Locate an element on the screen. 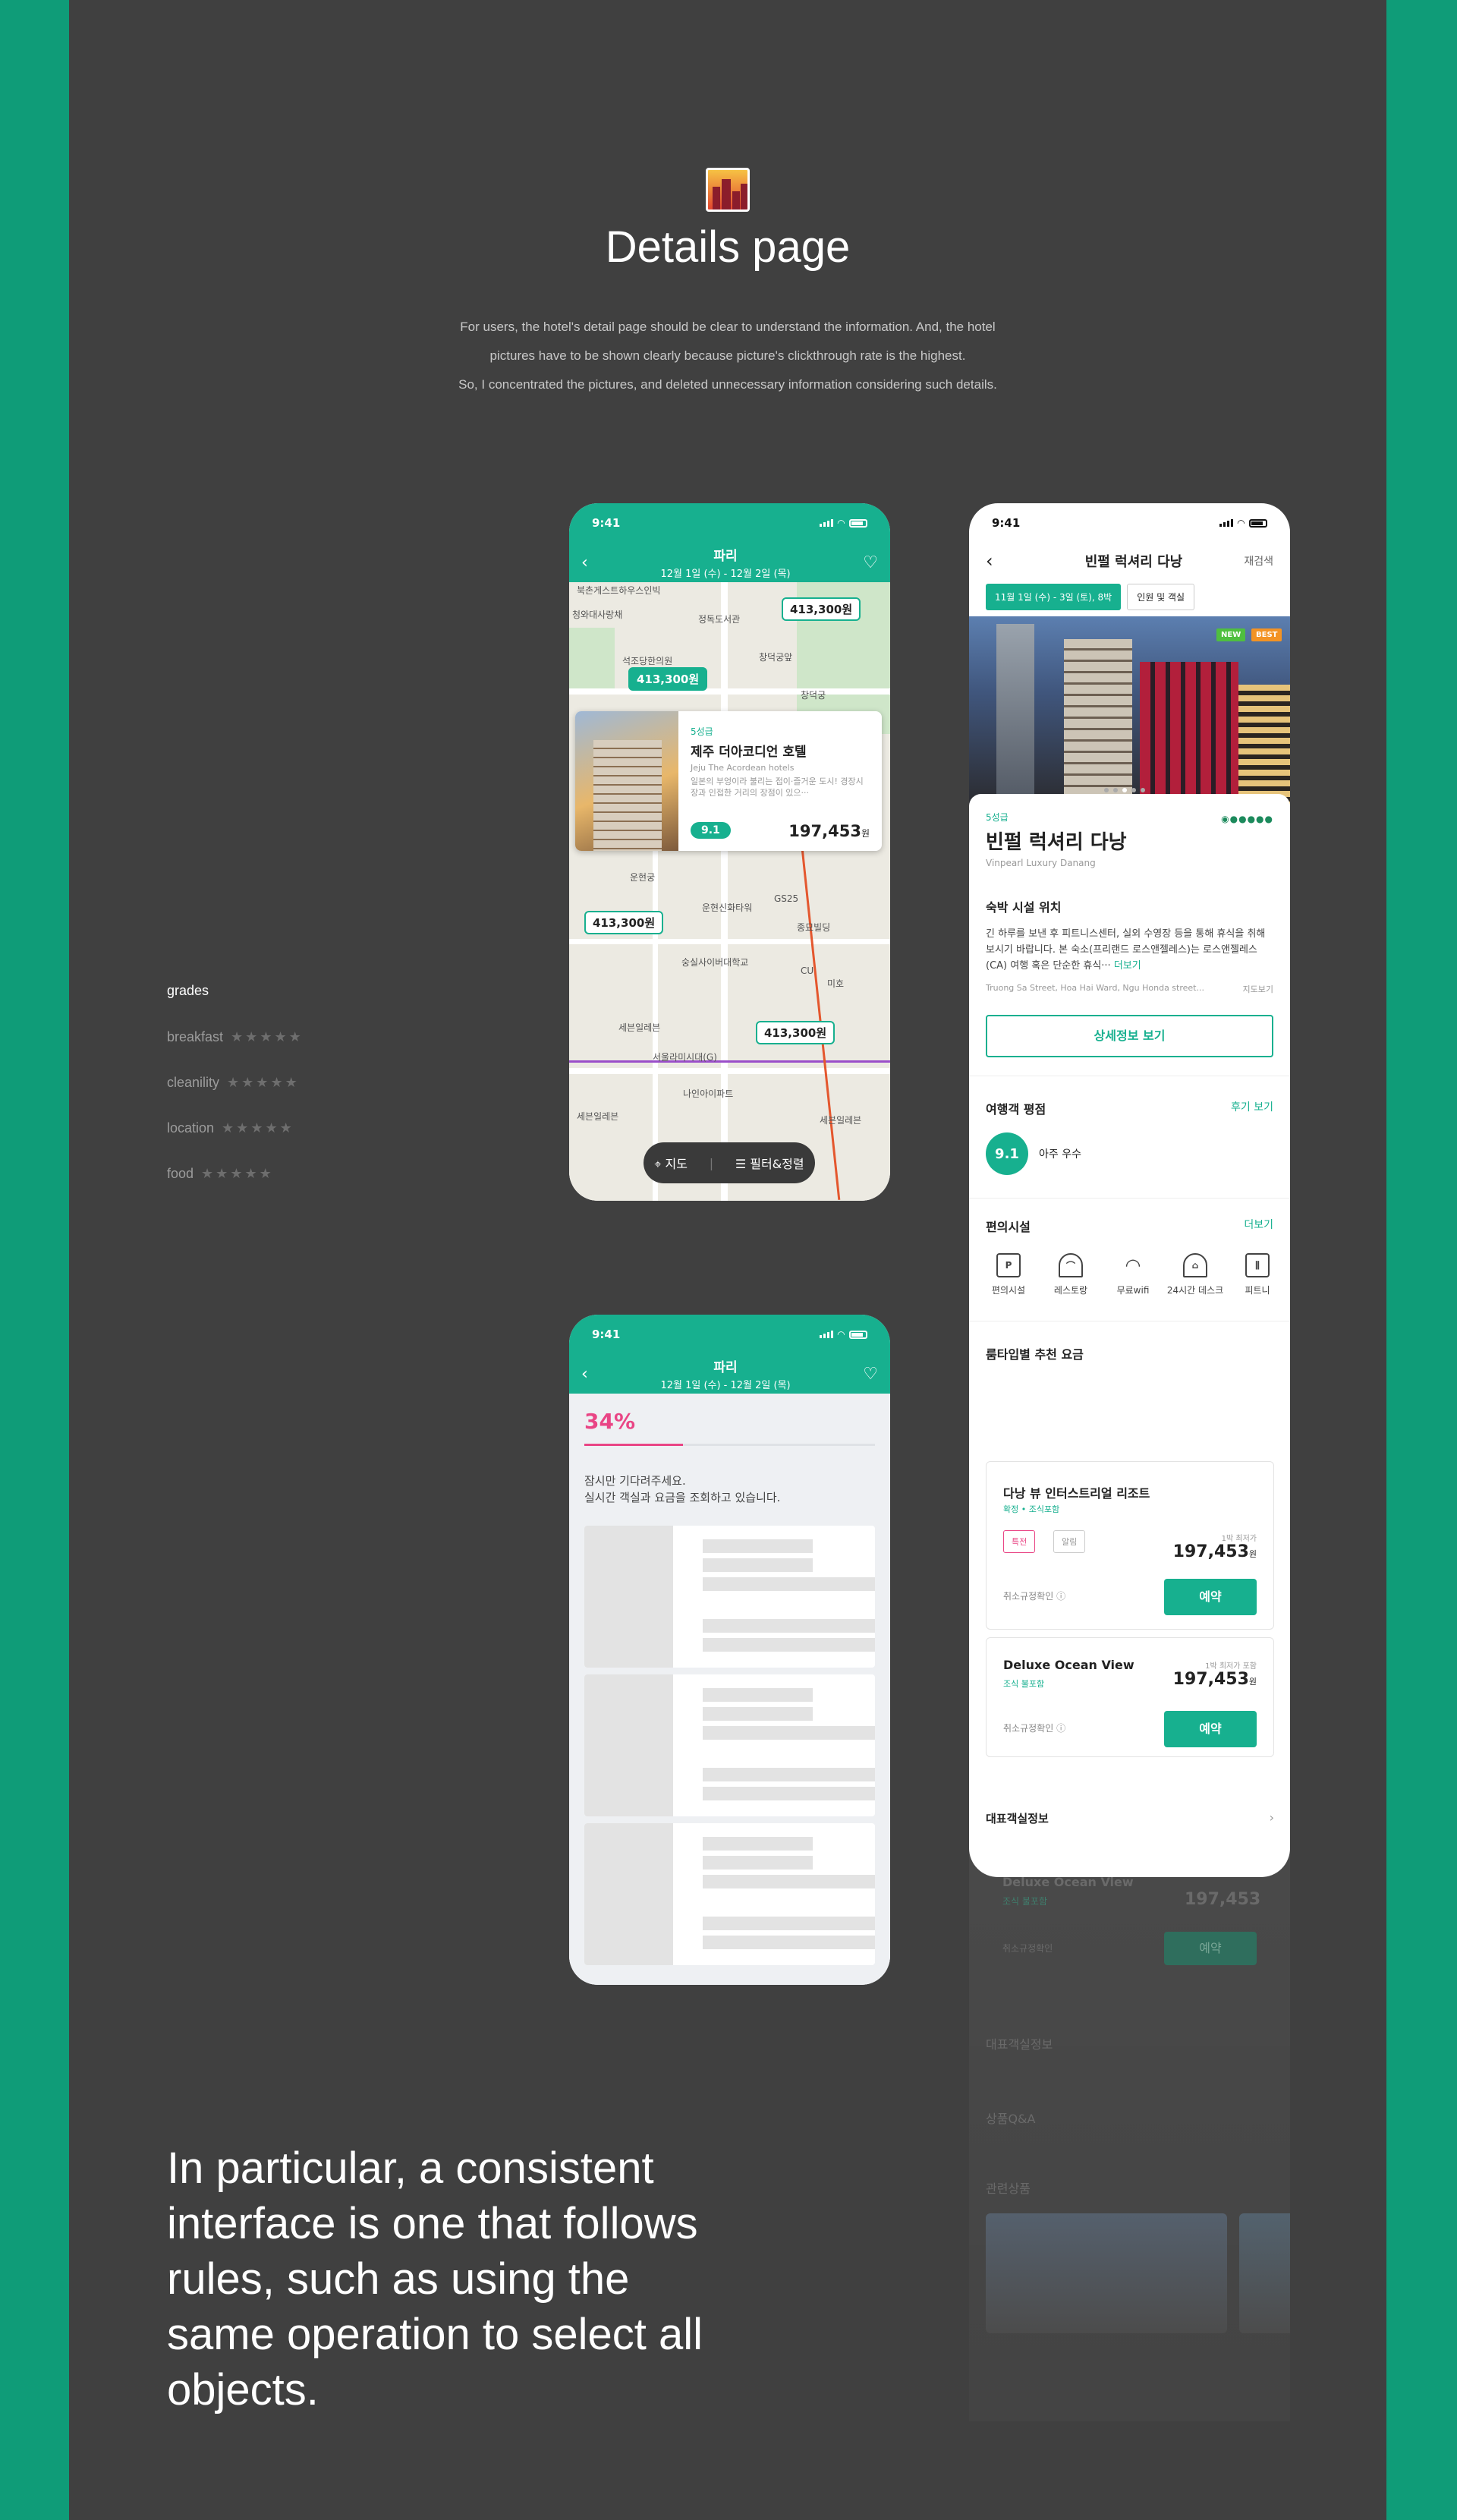 The height and width of the screenshot is (2520, 1457). fitness-icon: ⫼ is located at coordinates (1257, 1265).